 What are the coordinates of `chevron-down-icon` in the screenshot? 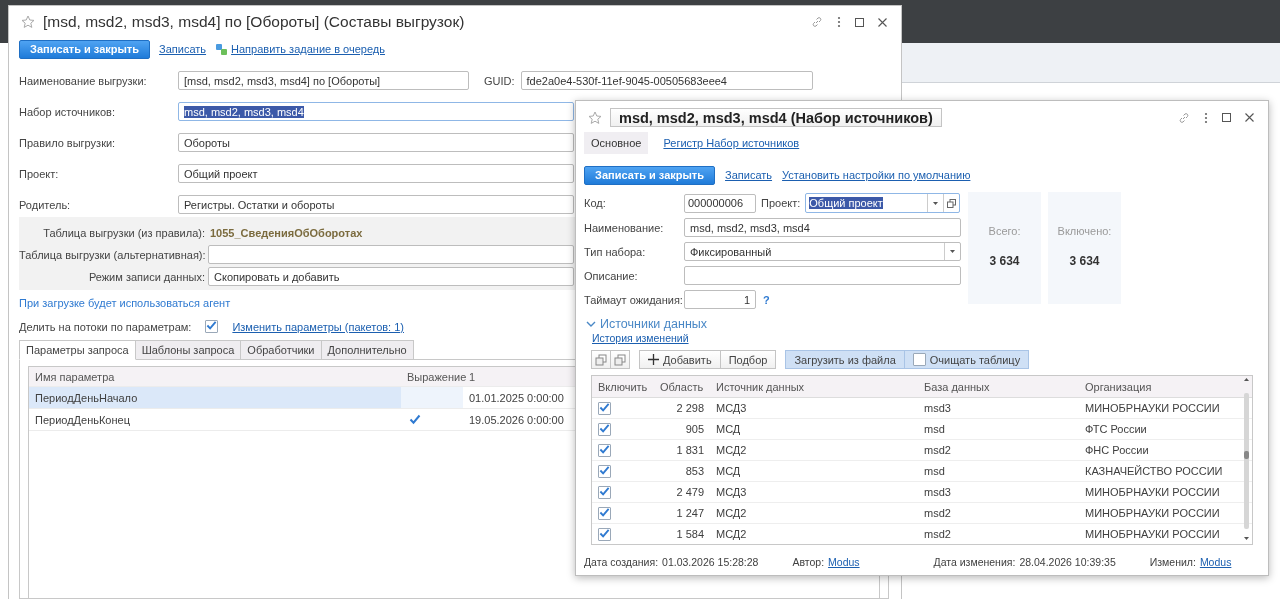 It's located at (591, 324).